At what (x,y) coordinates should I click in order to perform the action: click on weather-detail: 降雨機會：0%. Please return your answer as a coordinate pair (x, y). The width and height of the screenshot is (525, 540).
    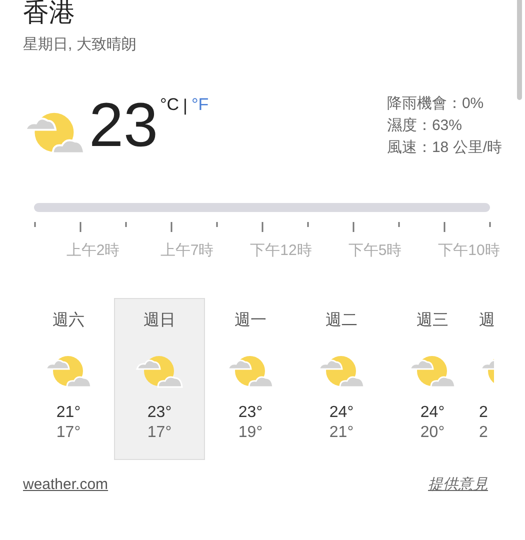
    Looking at the image, I should click on (435, 104).